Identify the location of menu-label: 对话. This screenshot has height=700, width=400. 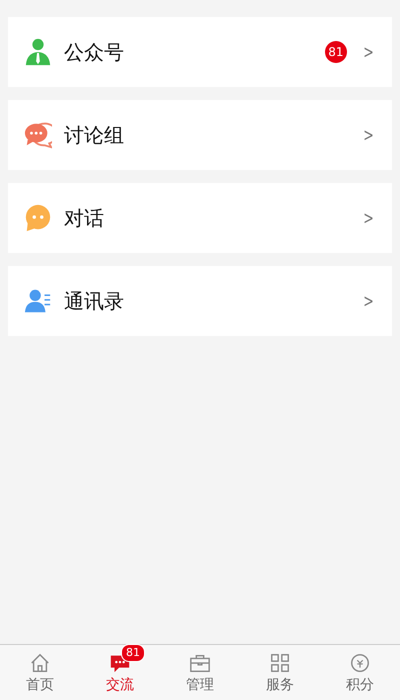
(84, 218).